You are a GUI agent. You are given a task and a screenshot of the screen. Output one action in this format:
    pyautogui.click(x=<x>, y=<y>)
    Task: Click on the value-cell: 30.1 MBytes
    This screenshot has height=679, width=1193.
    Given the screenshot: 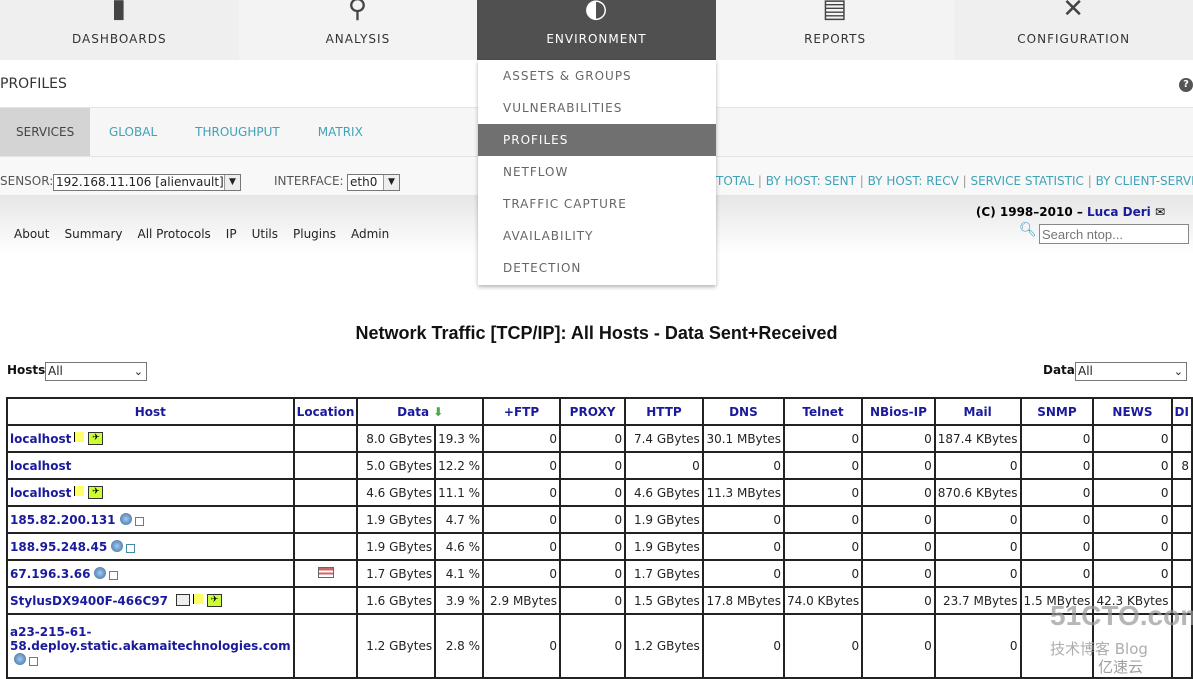 What is the action you would take?
    pyautogui.click(x=743, y=438)
    